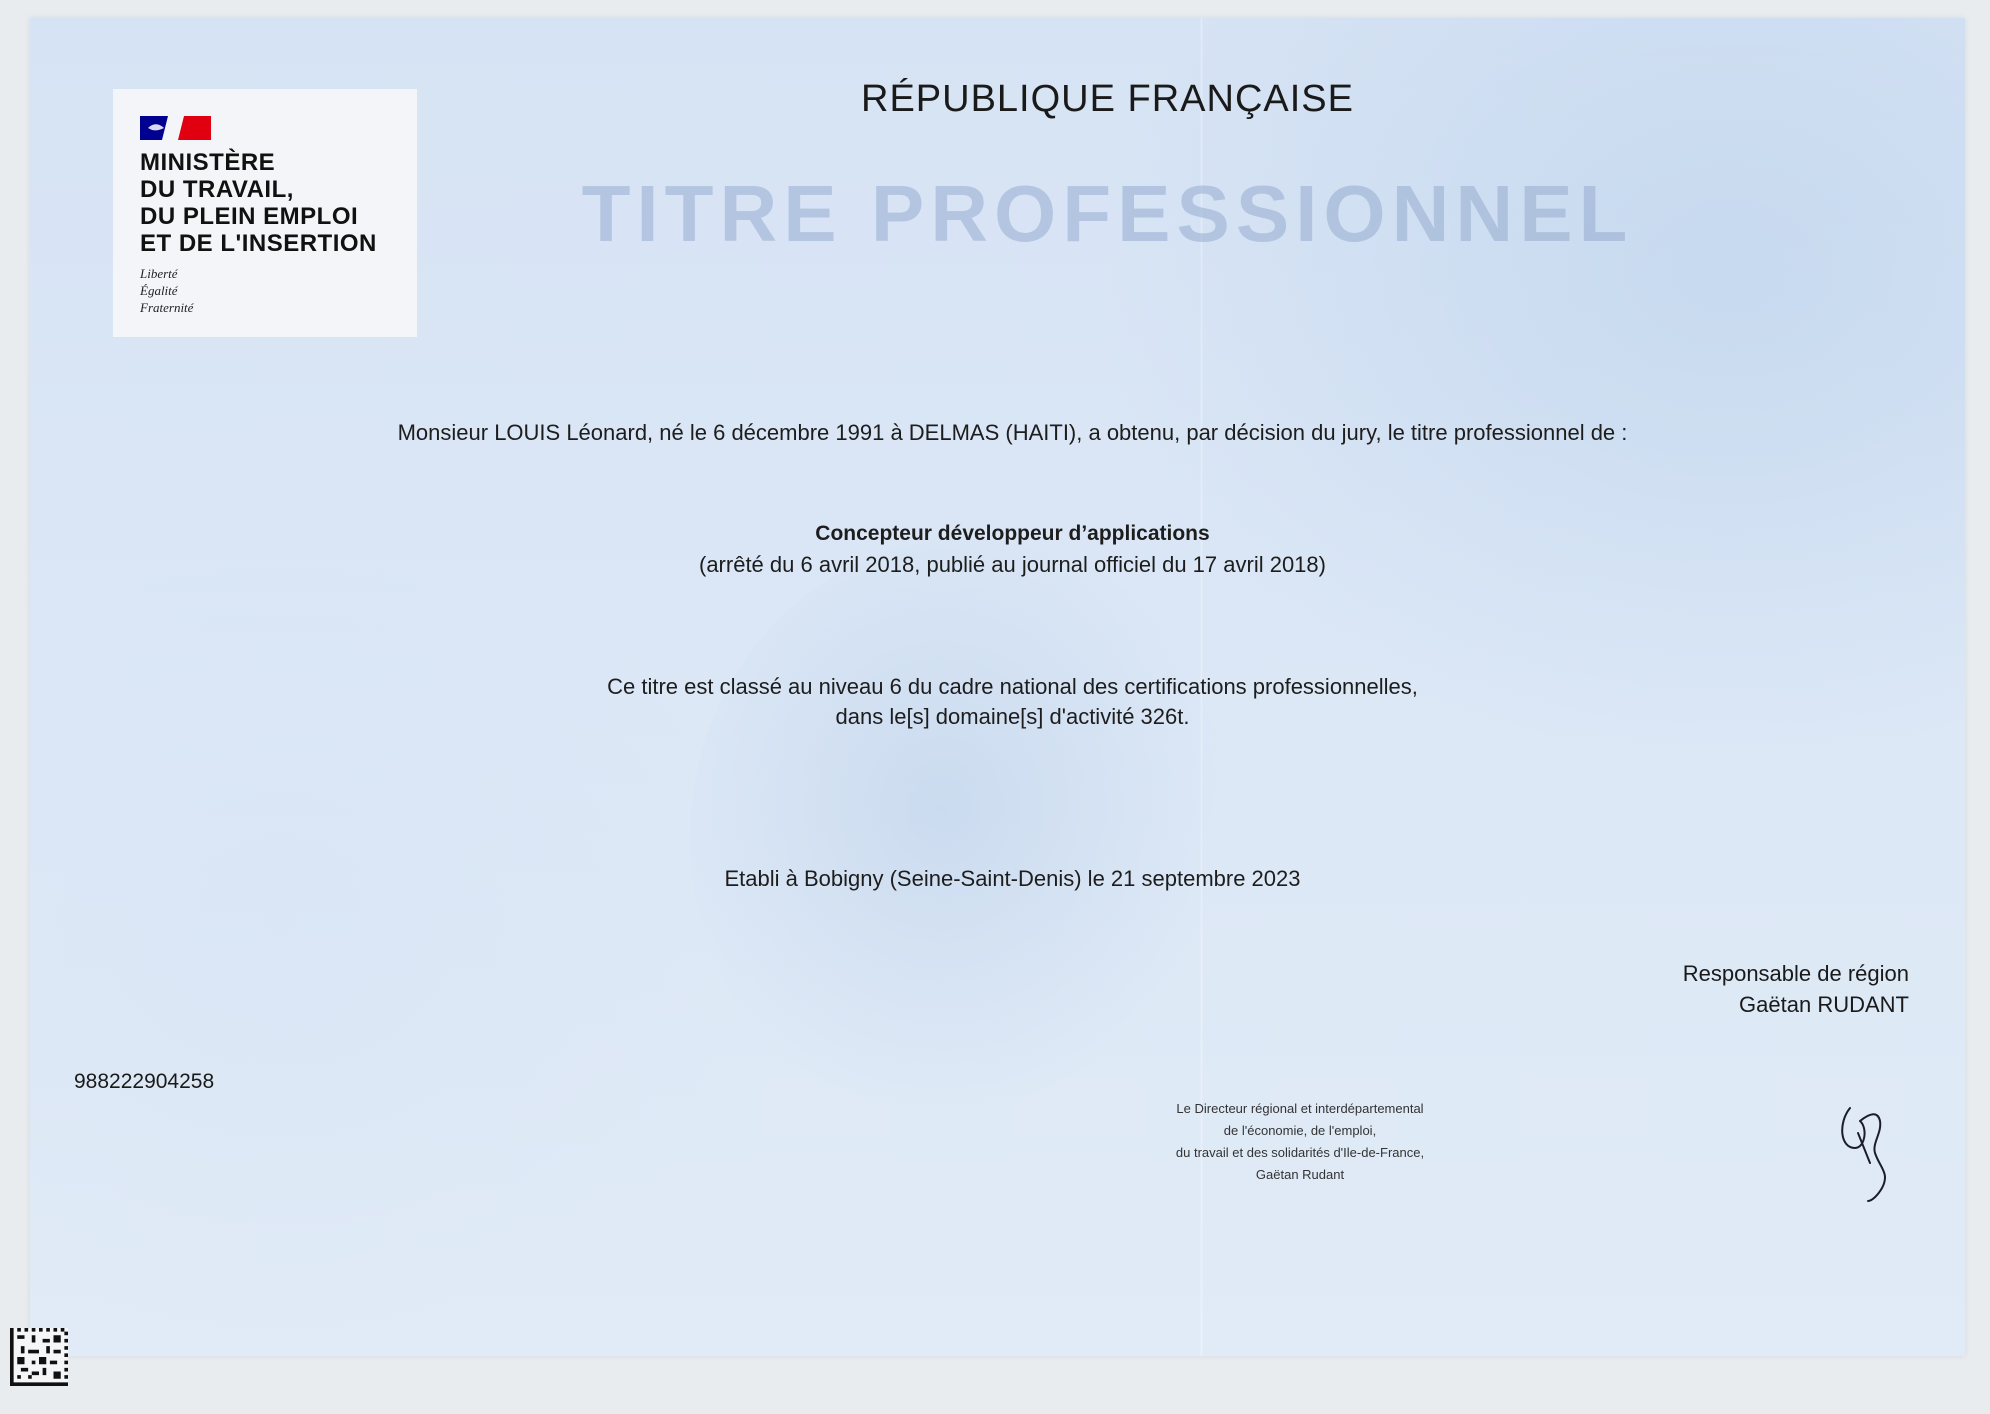 This screenshot has height=1414, width=1990. What do you see at coordinates (1795, 973) in the screenshot?
I see `signatory-role: Responsable de région` at bounding box center [1795, 973].